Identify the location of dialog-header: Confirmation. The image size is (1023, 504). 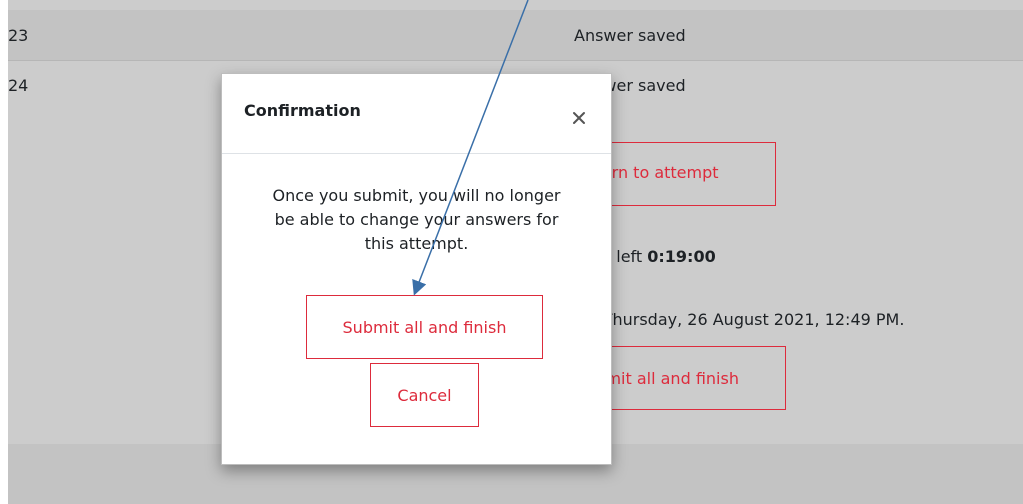
(416, 114).